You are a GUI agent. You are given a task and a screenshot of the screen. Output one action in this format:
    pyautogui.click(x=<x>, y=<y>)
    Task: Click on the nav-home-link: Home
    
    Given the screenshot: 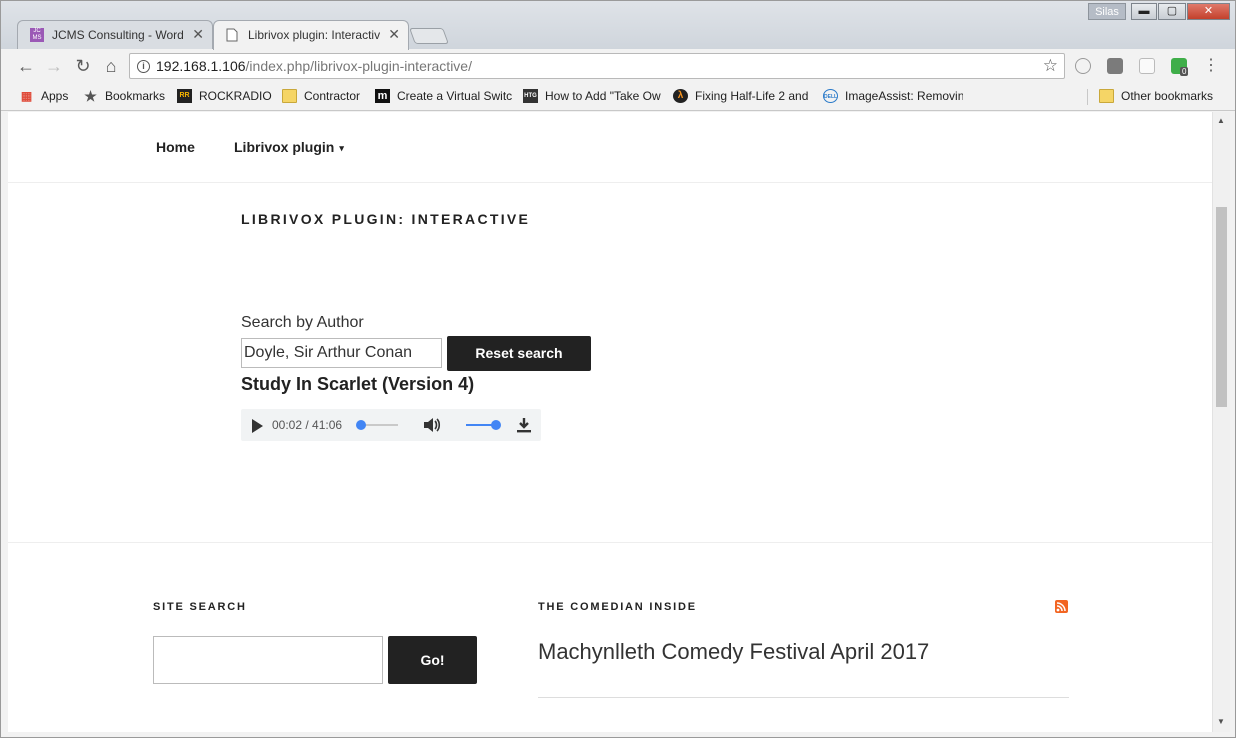 What is the action you would take?
    pyautogui.click(x=175, y=147)
    